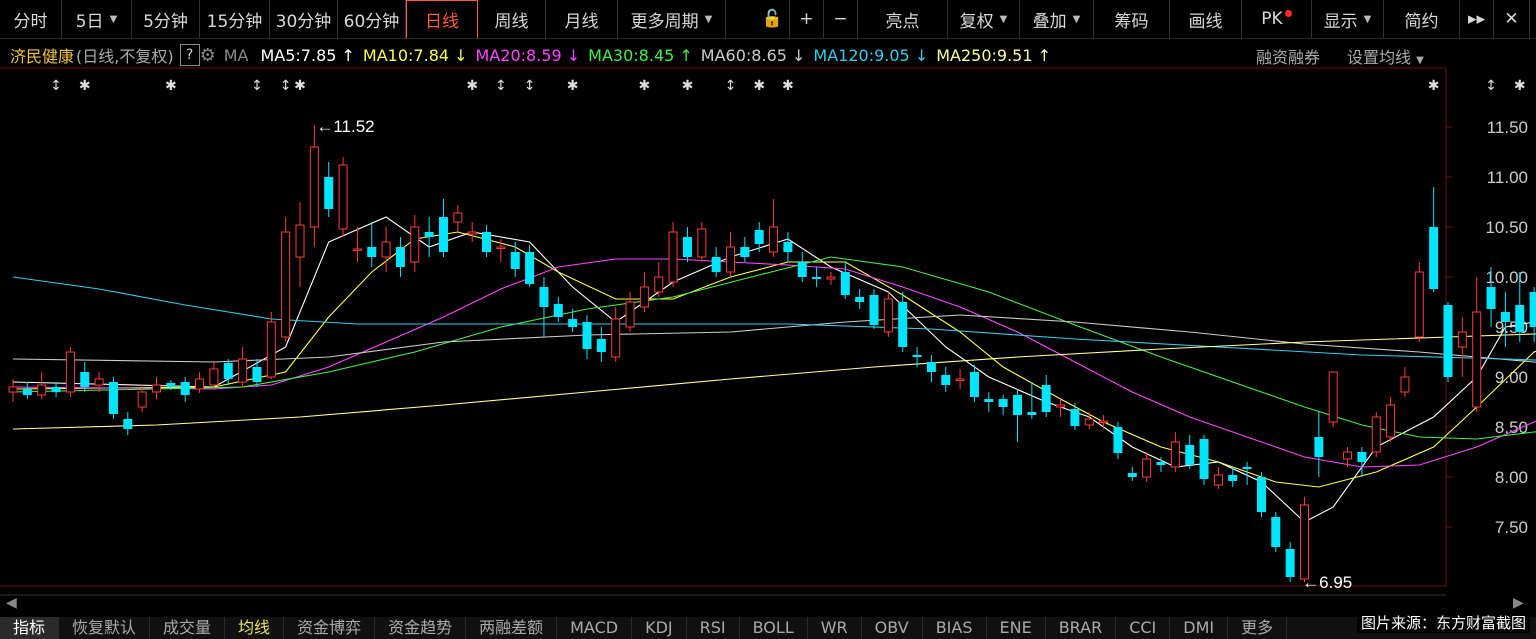 This screenshot has height=639, width=1536. I want to click on indicator-tab: BRAR, so click(1081, 628).